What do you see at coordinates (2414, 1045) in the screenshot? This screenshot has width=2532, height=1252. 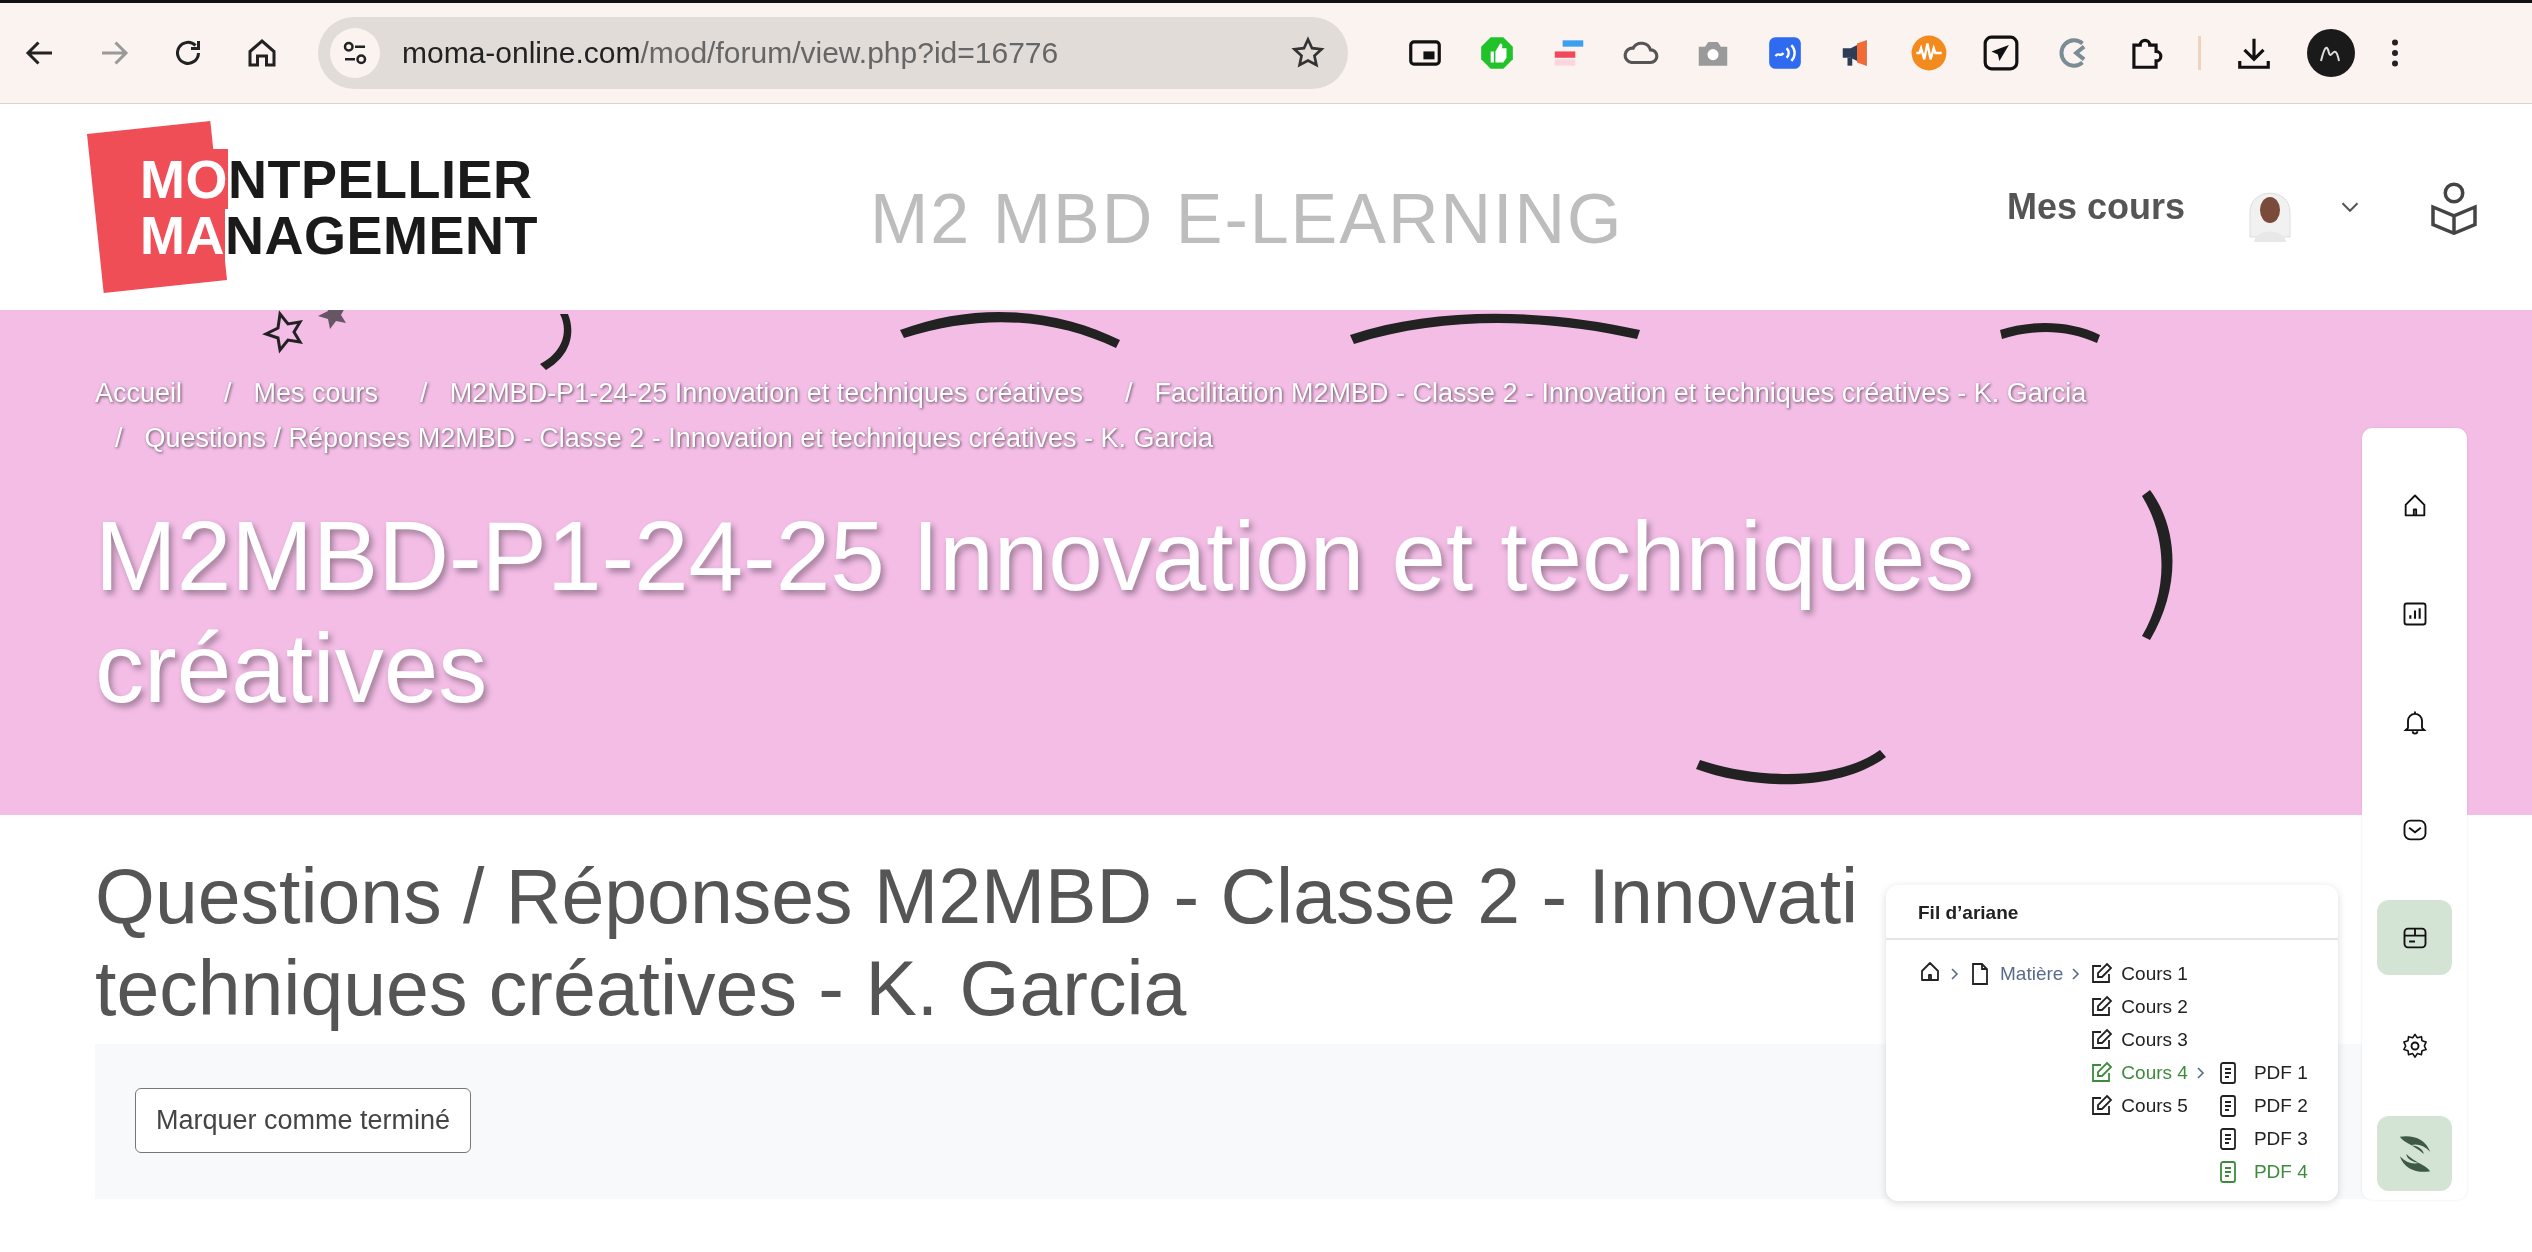 I see `settings-icon` at bounding box center [2414, 1045].